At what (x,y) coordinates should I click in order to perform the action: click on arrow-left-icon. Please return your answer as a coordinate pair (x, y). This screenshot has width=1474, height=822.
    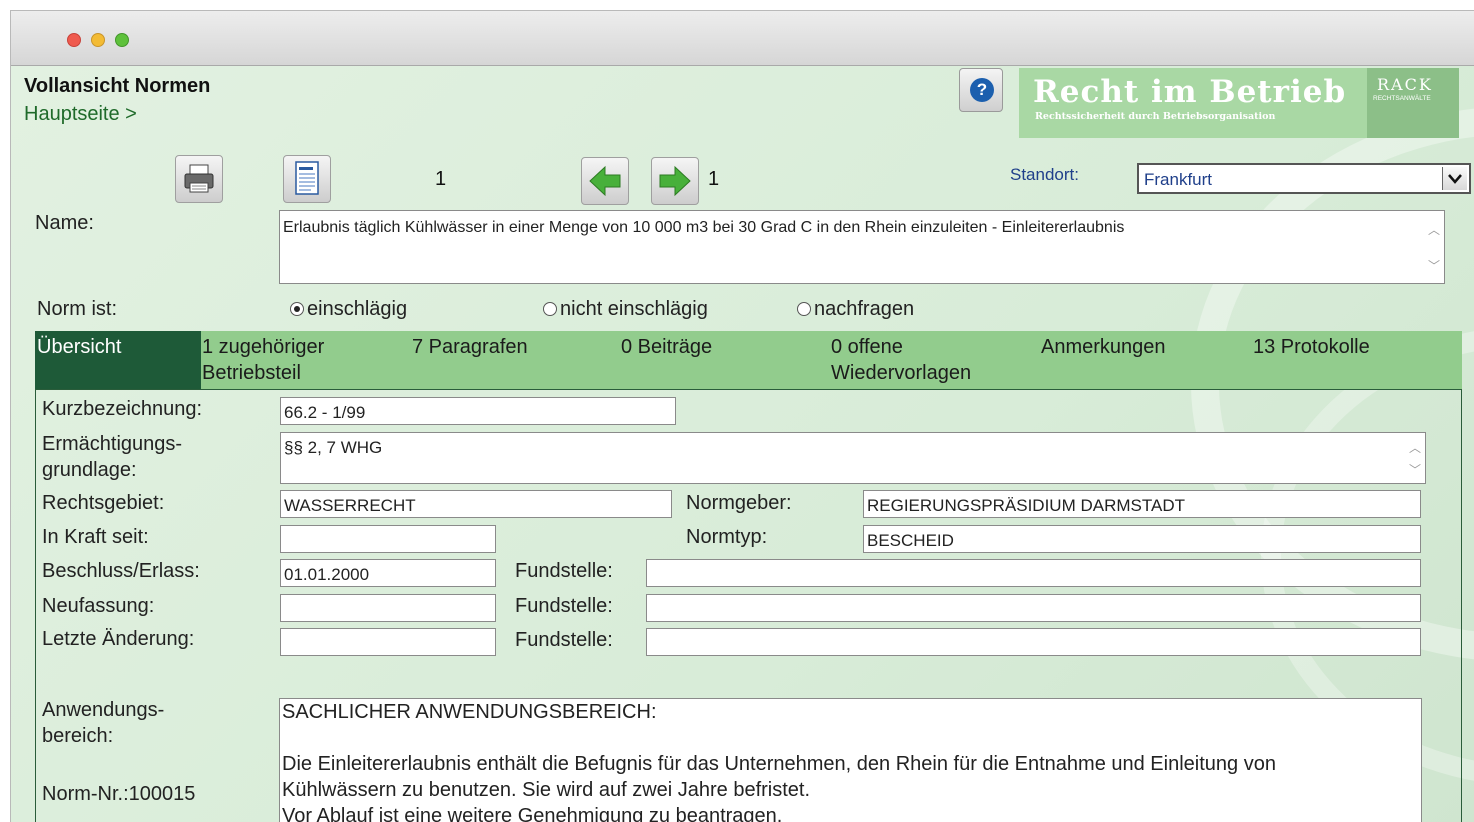
    Looking at the image, I should click on (605, 181).